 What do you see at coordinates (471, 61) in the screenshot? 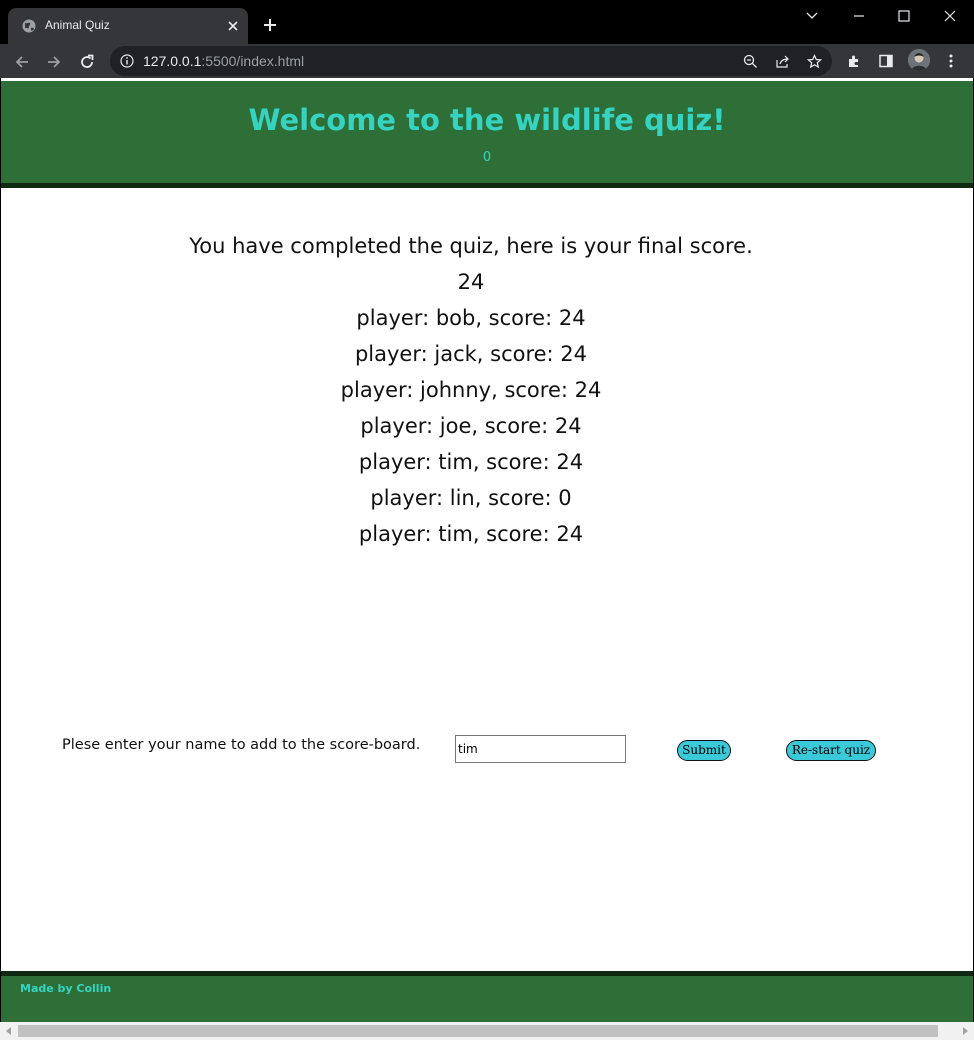
I see `address-bar: 127.0.0.1:5500/index.html` at bounding box center [471, 61].